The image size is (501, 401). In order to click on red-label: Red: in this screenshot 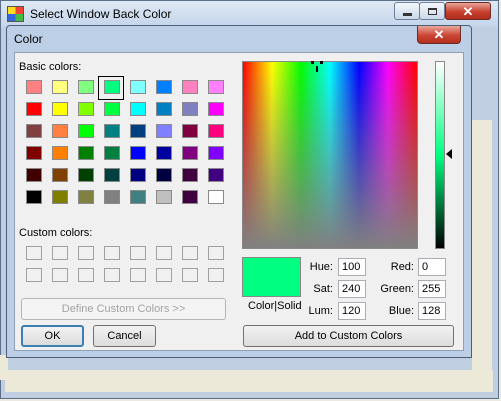, I will do `click(402, 267)`.